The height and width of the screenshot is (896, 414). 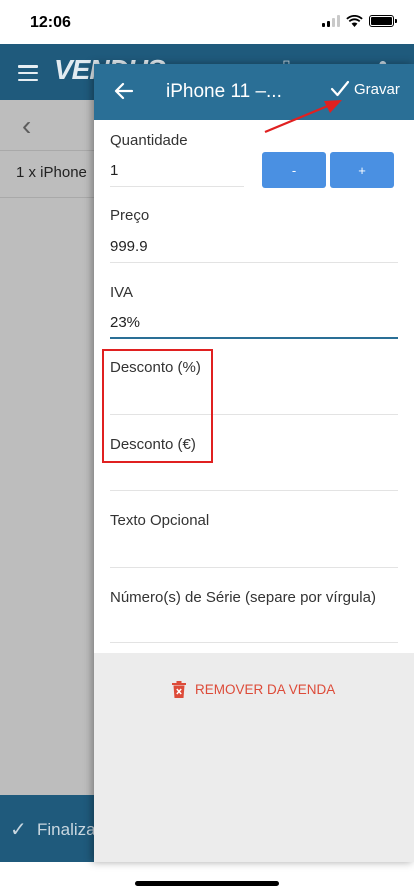 I want to click on discount-euro-underline, so click(x=254, y=490).